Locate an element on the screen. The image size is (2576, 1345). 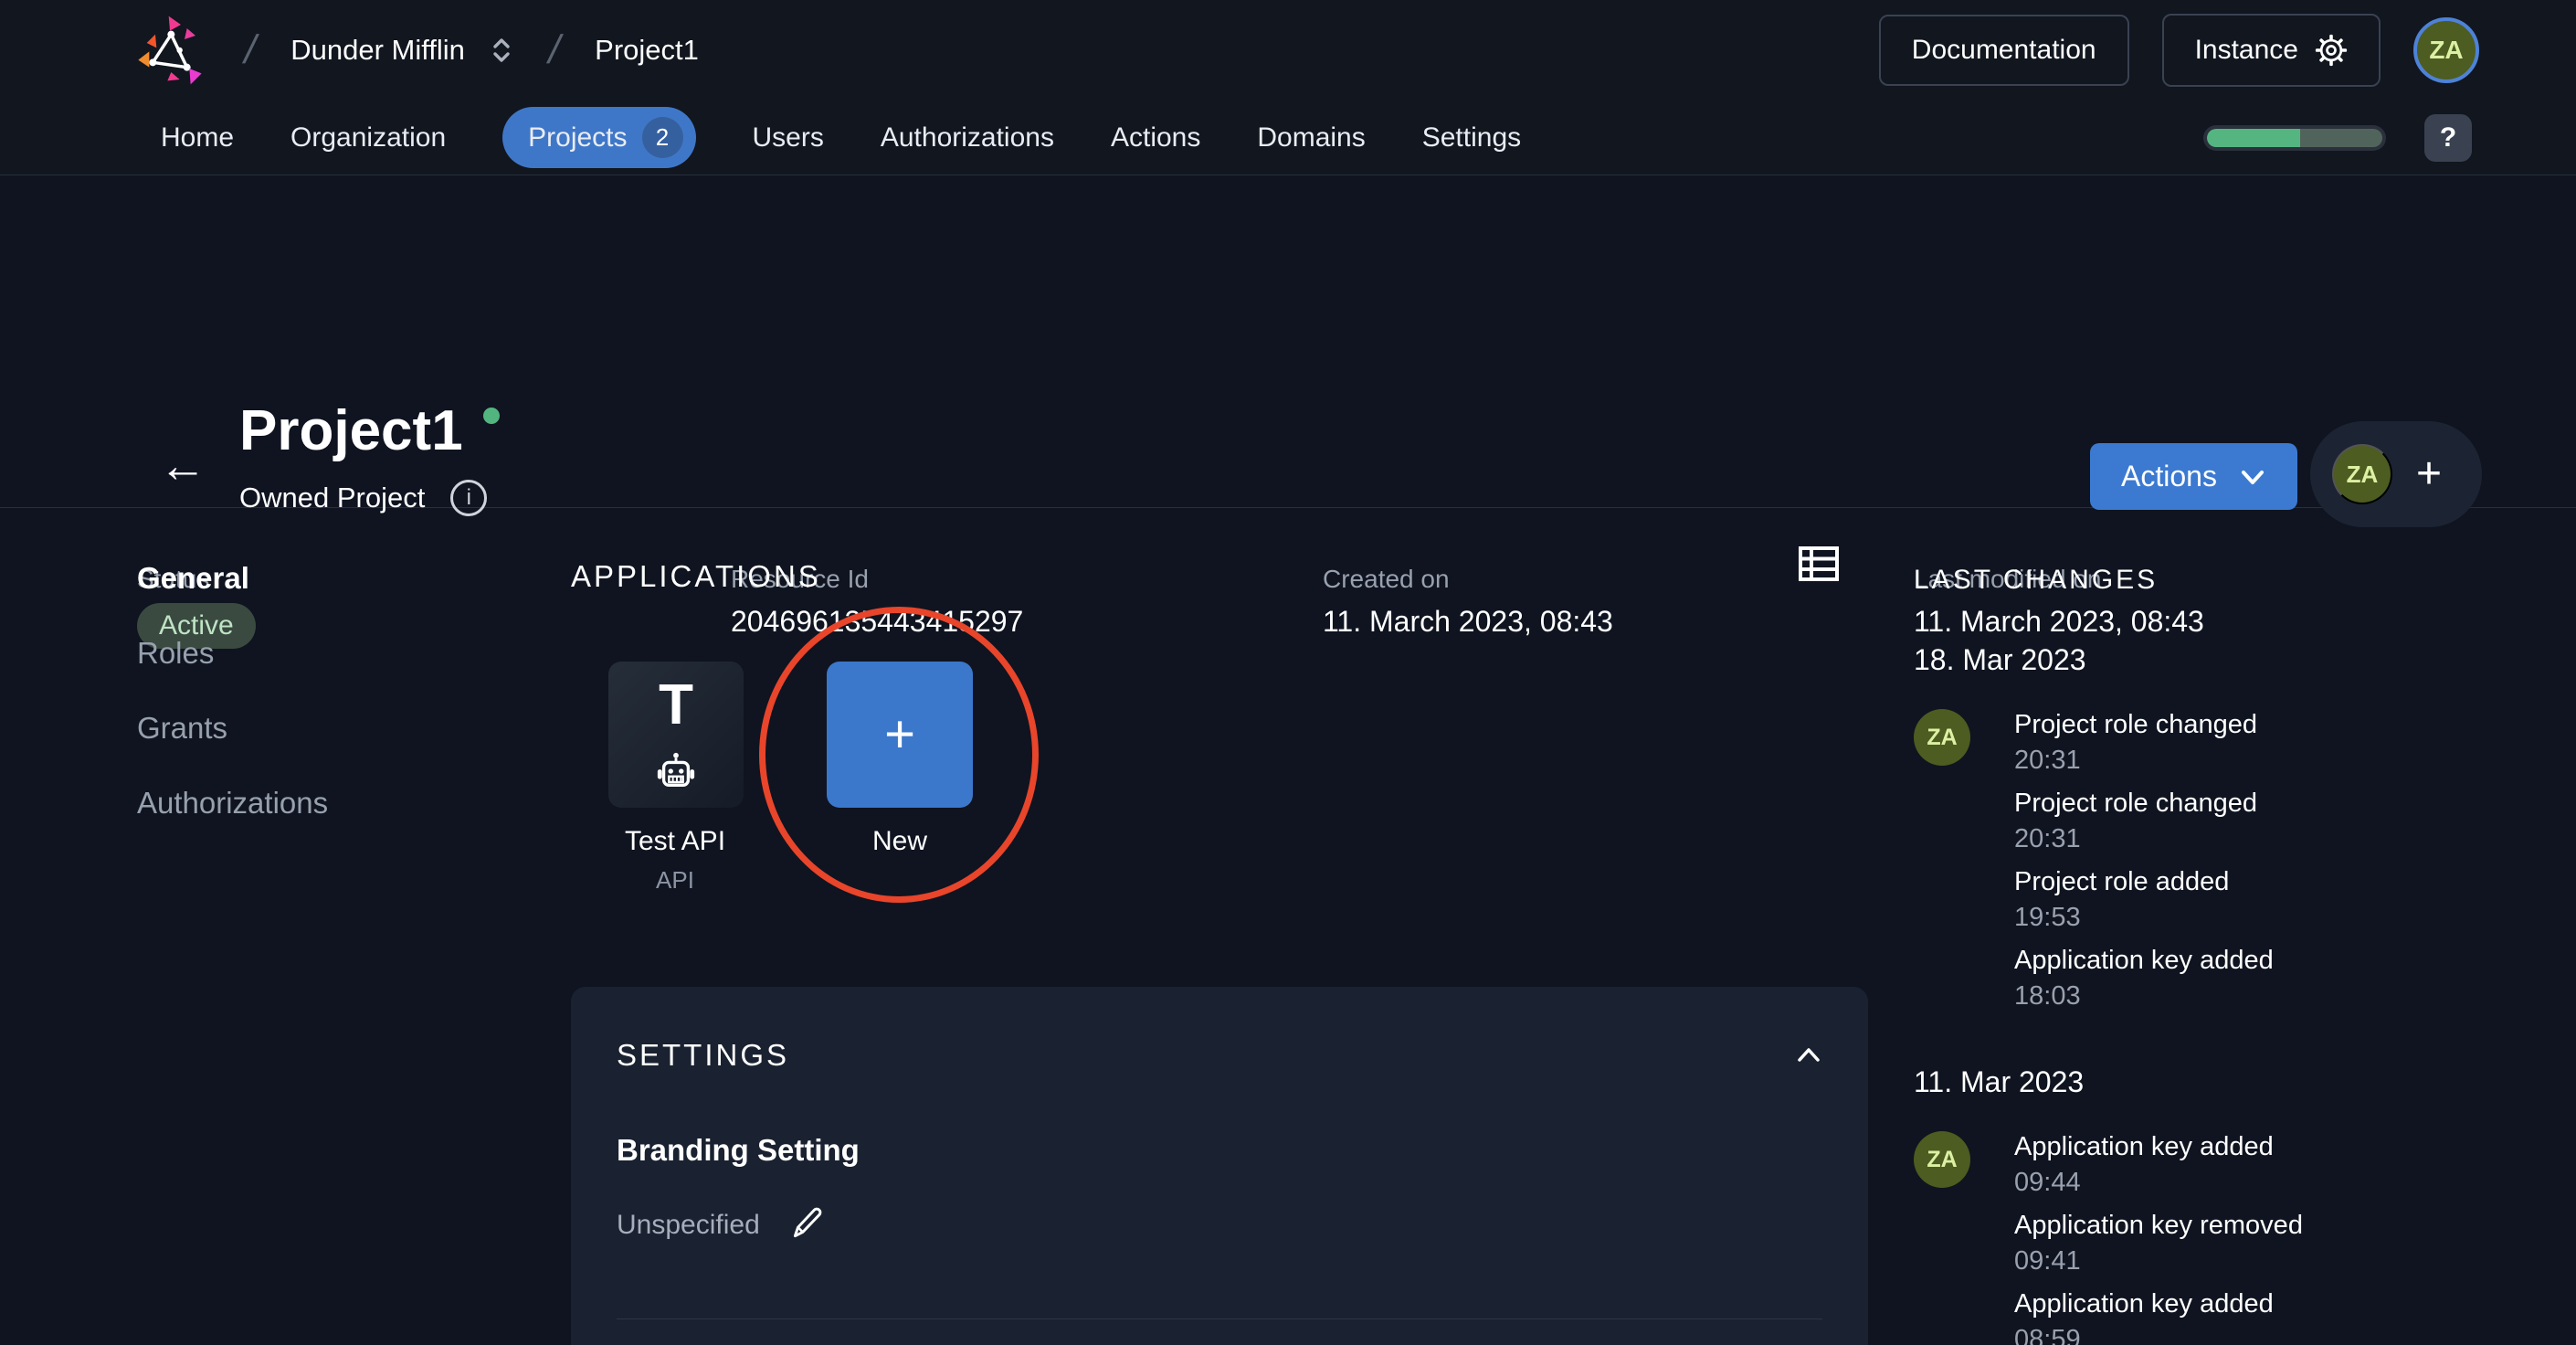
instance-label: Instance is located at coordinates (2246, 50).